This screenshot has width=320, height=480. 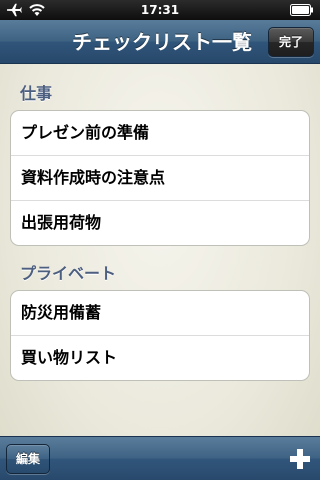 I want to click on done-button: 完了, so click(x=291, y=42).